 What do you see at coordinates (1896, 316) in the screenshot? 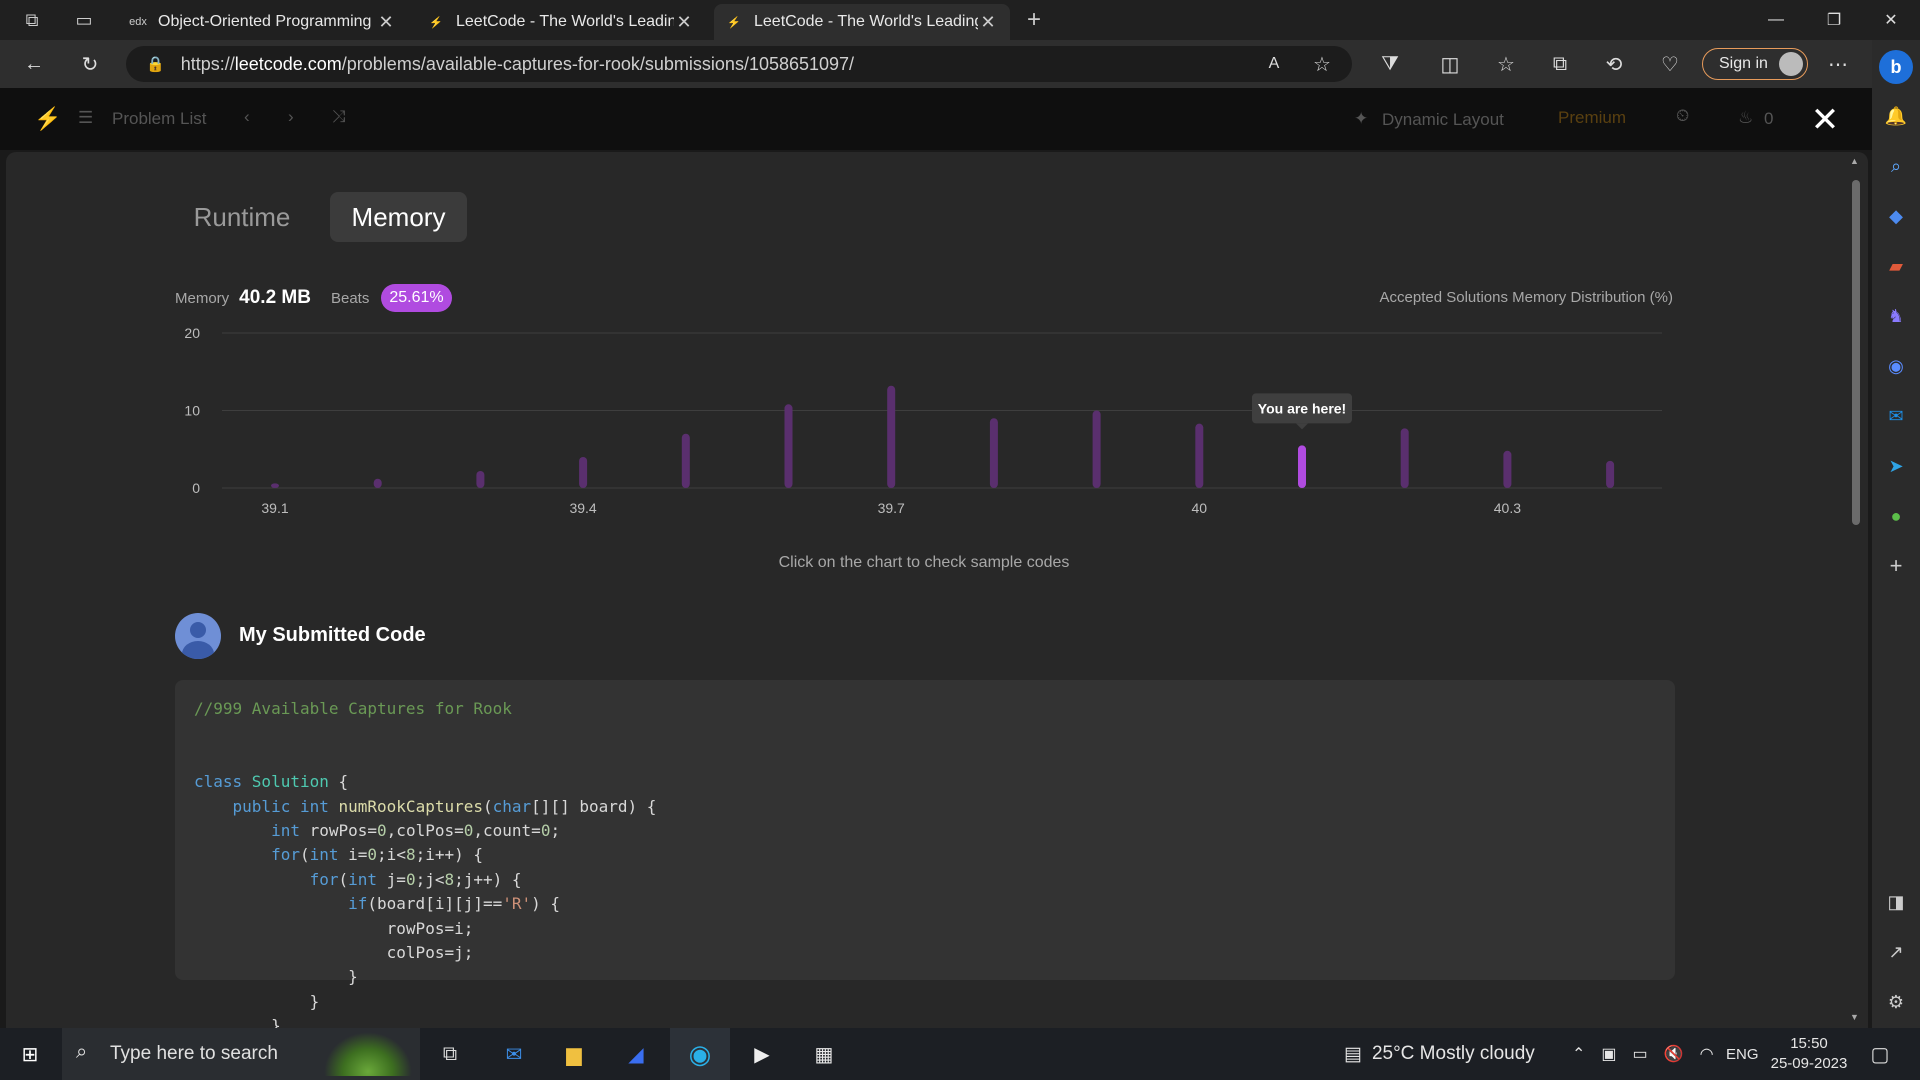
I see `games-icon: ♞` at bounding box center [1896, 316].